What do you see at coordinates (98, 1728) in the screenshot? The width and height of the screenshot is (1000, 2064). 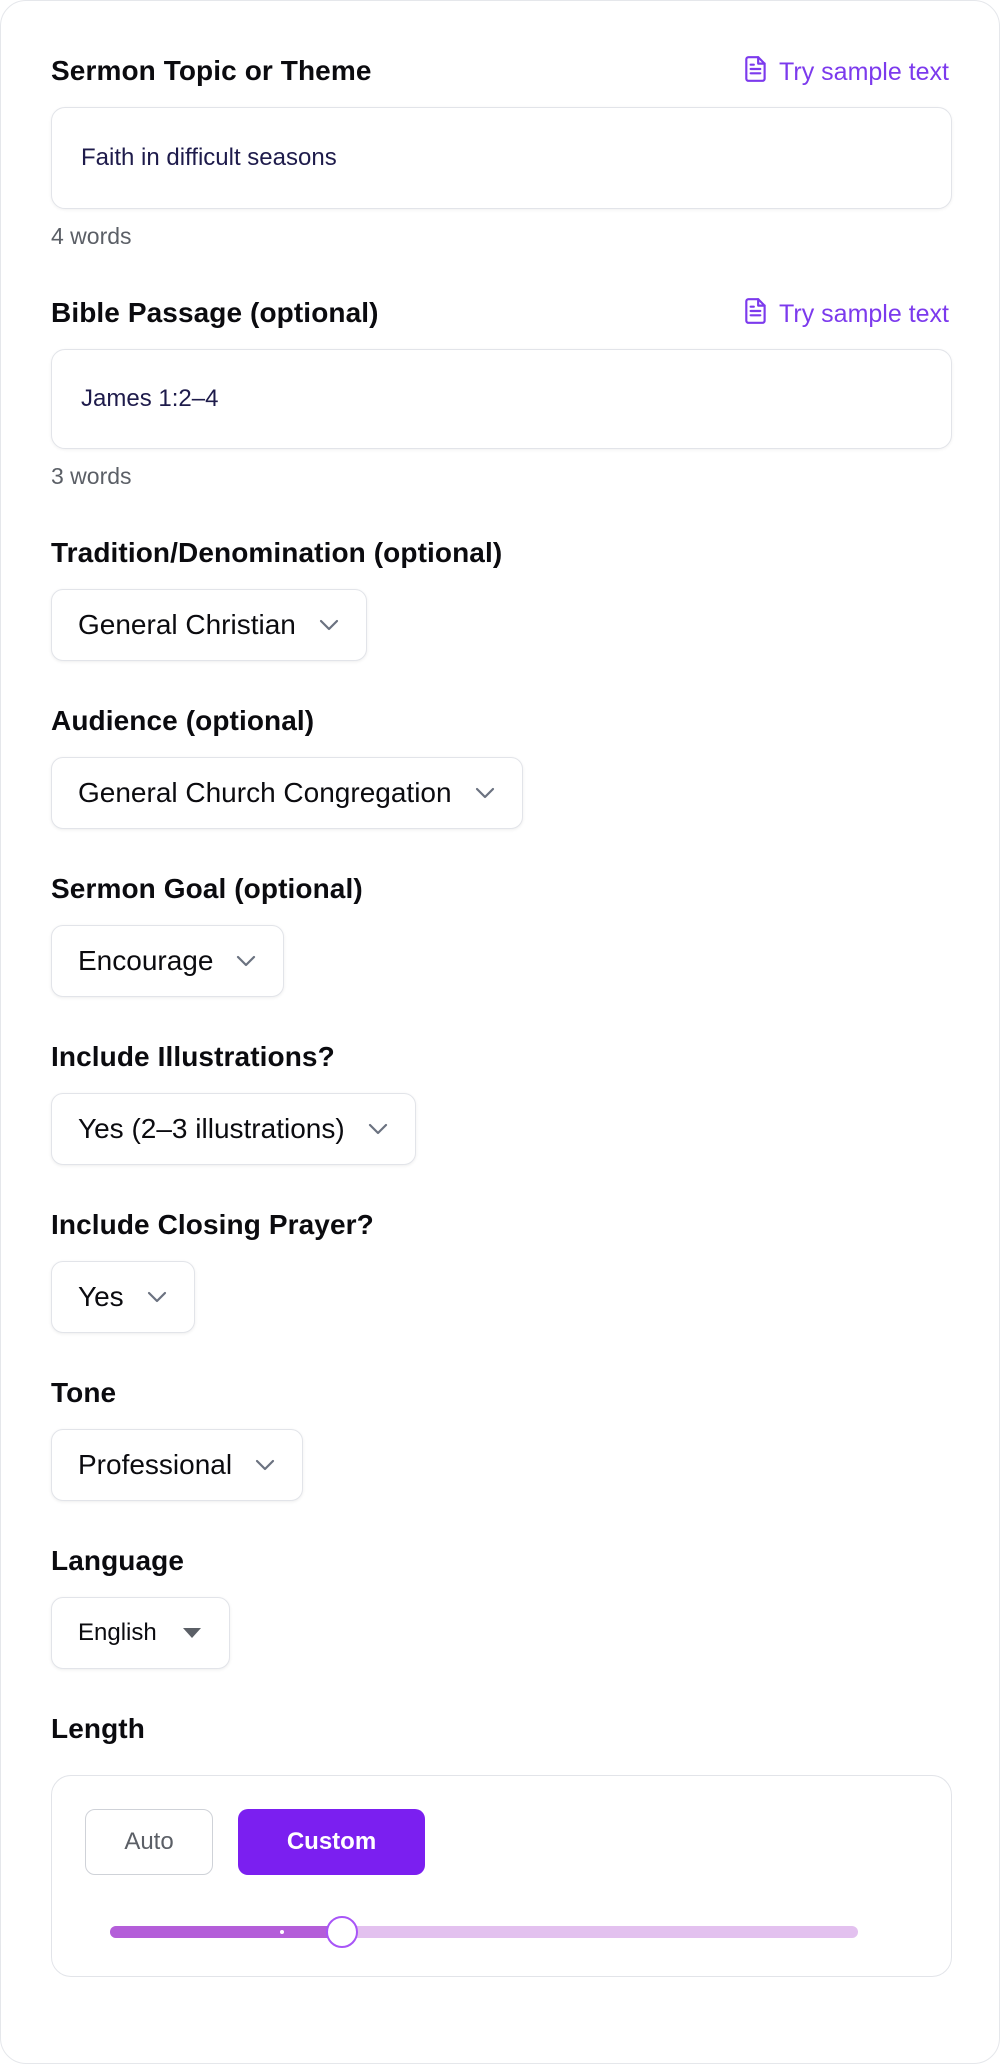 I see `length-label: Length` at bounding box center [98, 1728].